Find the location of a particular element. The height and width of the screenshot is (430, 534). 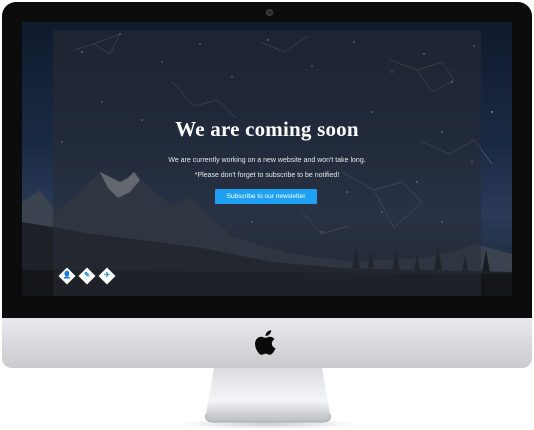

social-link-user: 👤 is located at coordinates (67, 276).